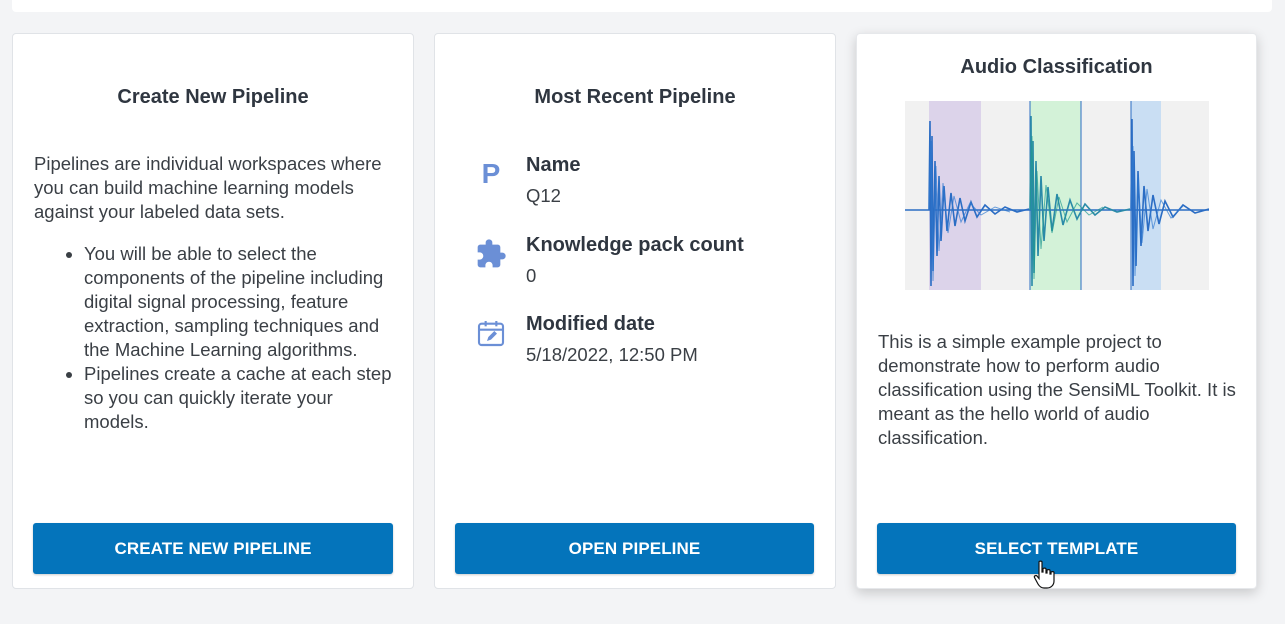  Describe the element at coordinates (553, 165) in the screenshot. I see `field-label: Name` at that location.